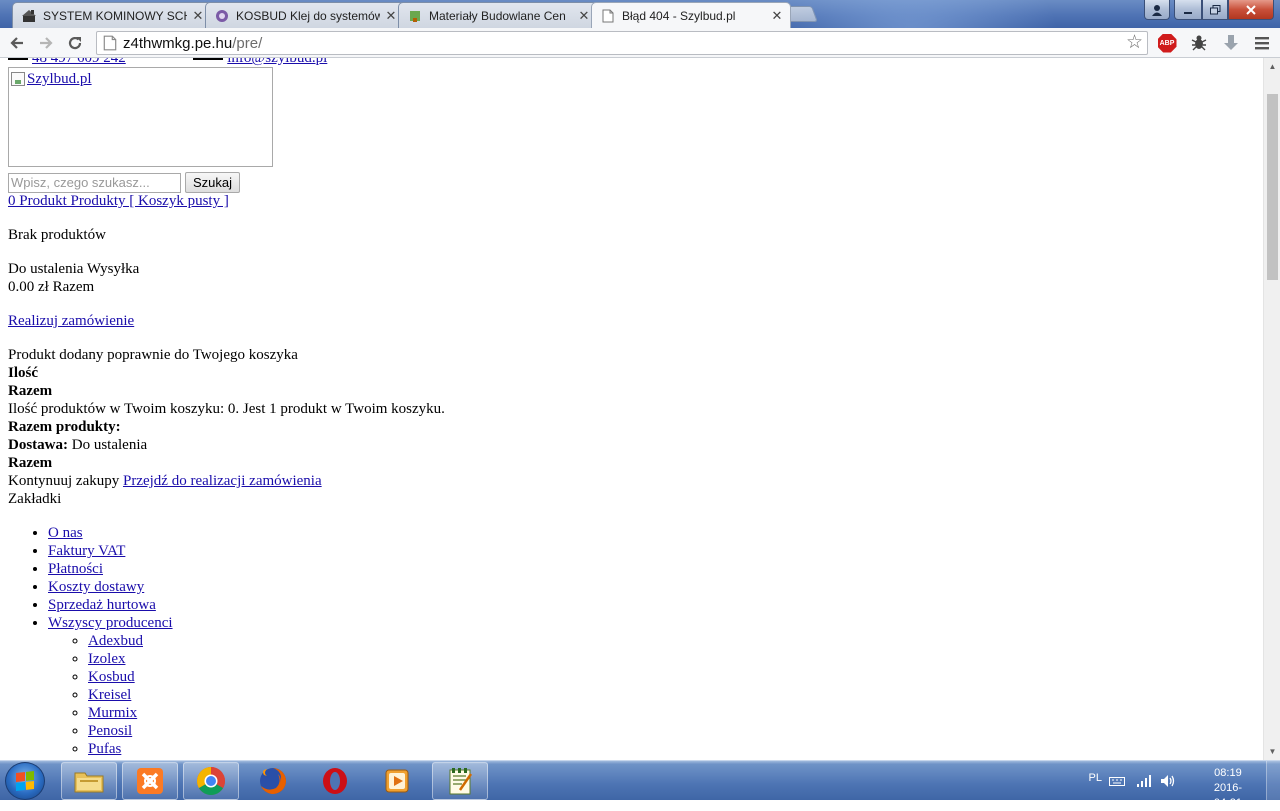 The width and height of the screenshot is (1280, 811). What do you see at coordinates (1273, 781) in the screenshot?
I see `show-desktop-button` at bounding box center [1273, 781].